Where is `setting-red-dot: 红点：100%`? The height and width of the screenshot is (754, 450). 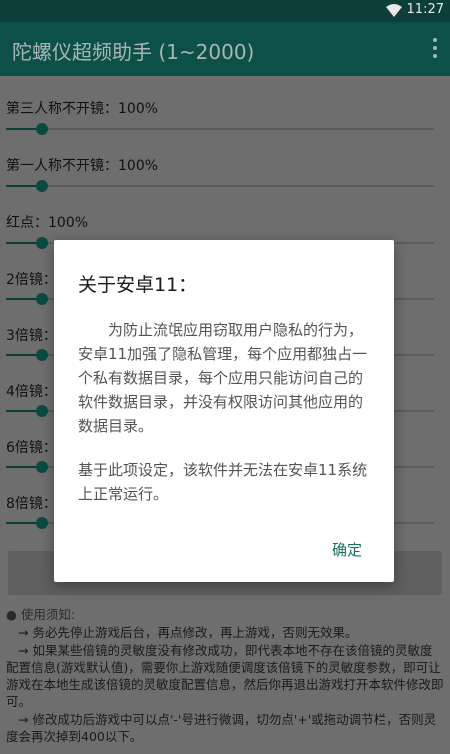
setting-red-dot: 红点：100% is located at coordinates (226, 222).